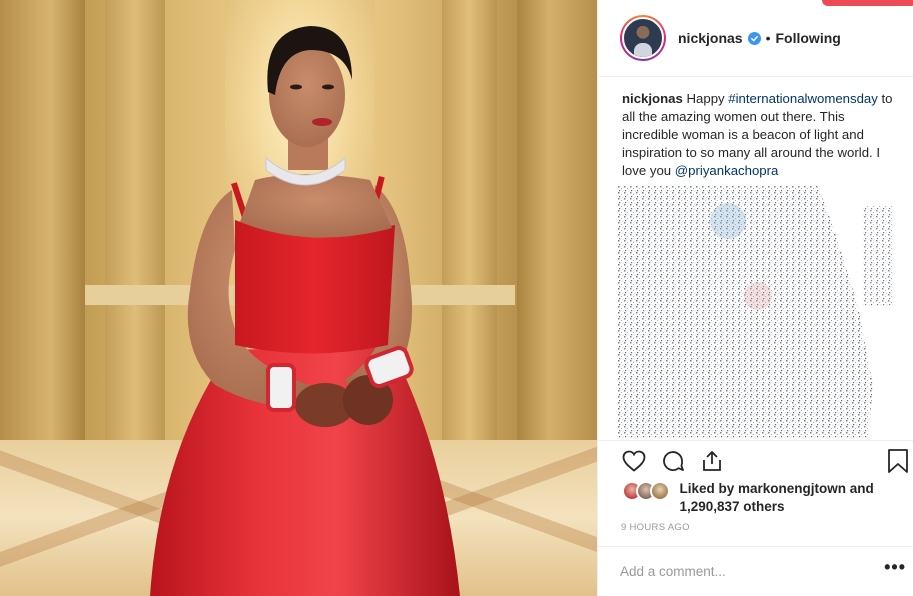 Image resolution: width=913 pixels, height=596 pixels. I want to click on story-ring, so click(643, 38).